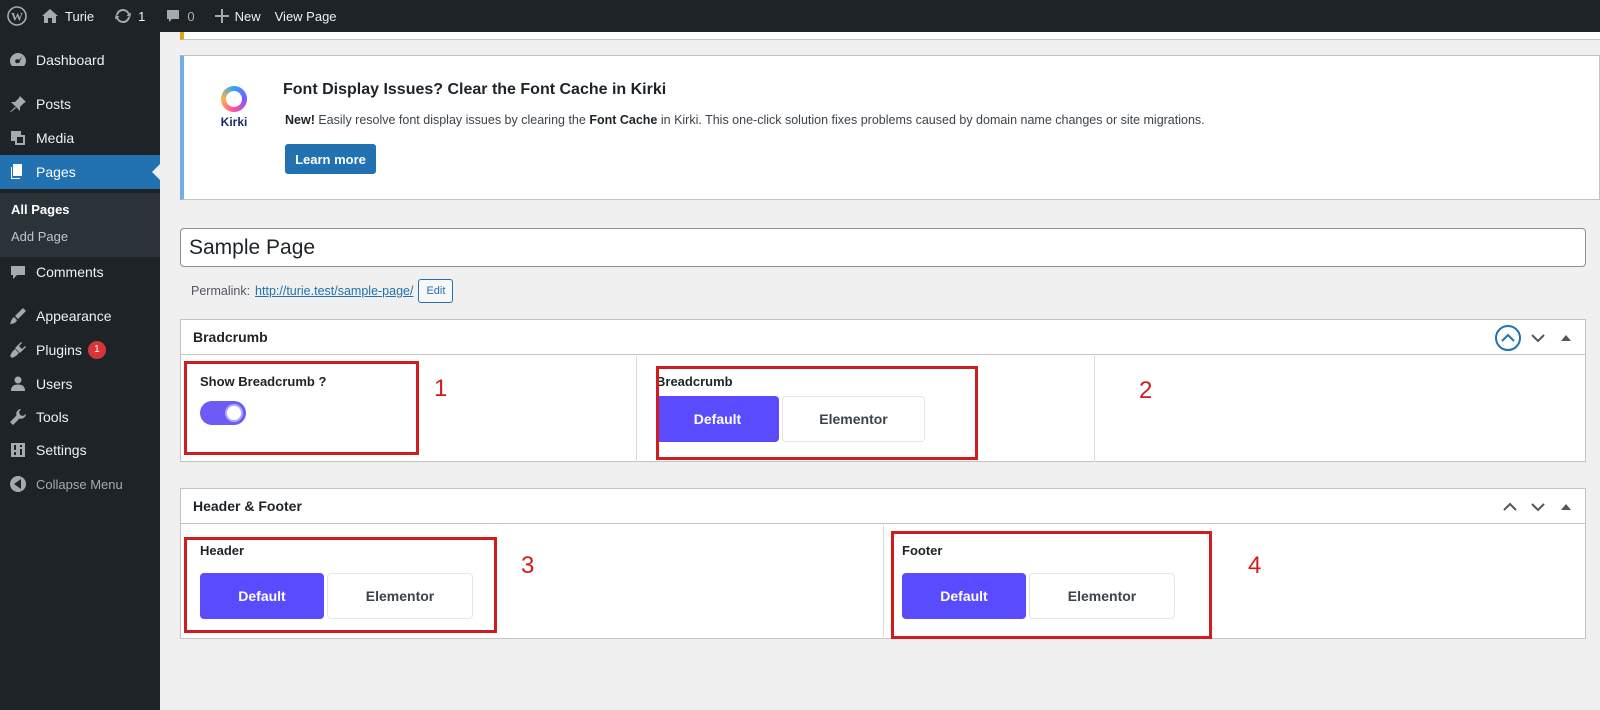 Image resolution: width=1600 pixels, height=710 pixels. I want to click on collapse-menu-label: Collapse Menu, so click(79, 484).